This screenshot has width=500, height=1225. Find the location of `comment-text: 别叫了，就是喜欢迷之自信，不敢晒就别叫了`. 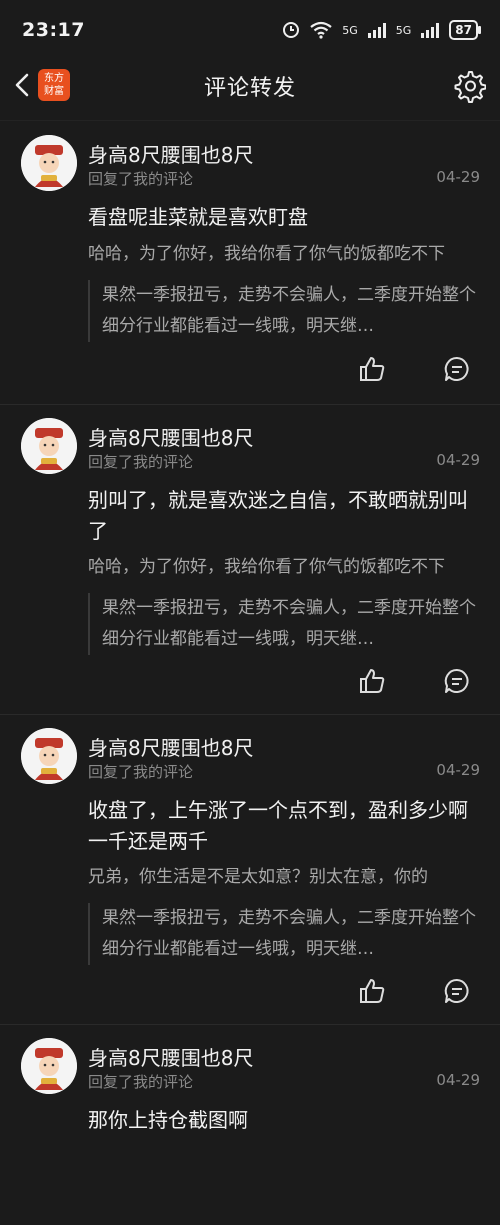

comment-text: 别叫了，就是喜欢迷之自信，不敢晒就别叫了 is located at coordinates (284, 516).